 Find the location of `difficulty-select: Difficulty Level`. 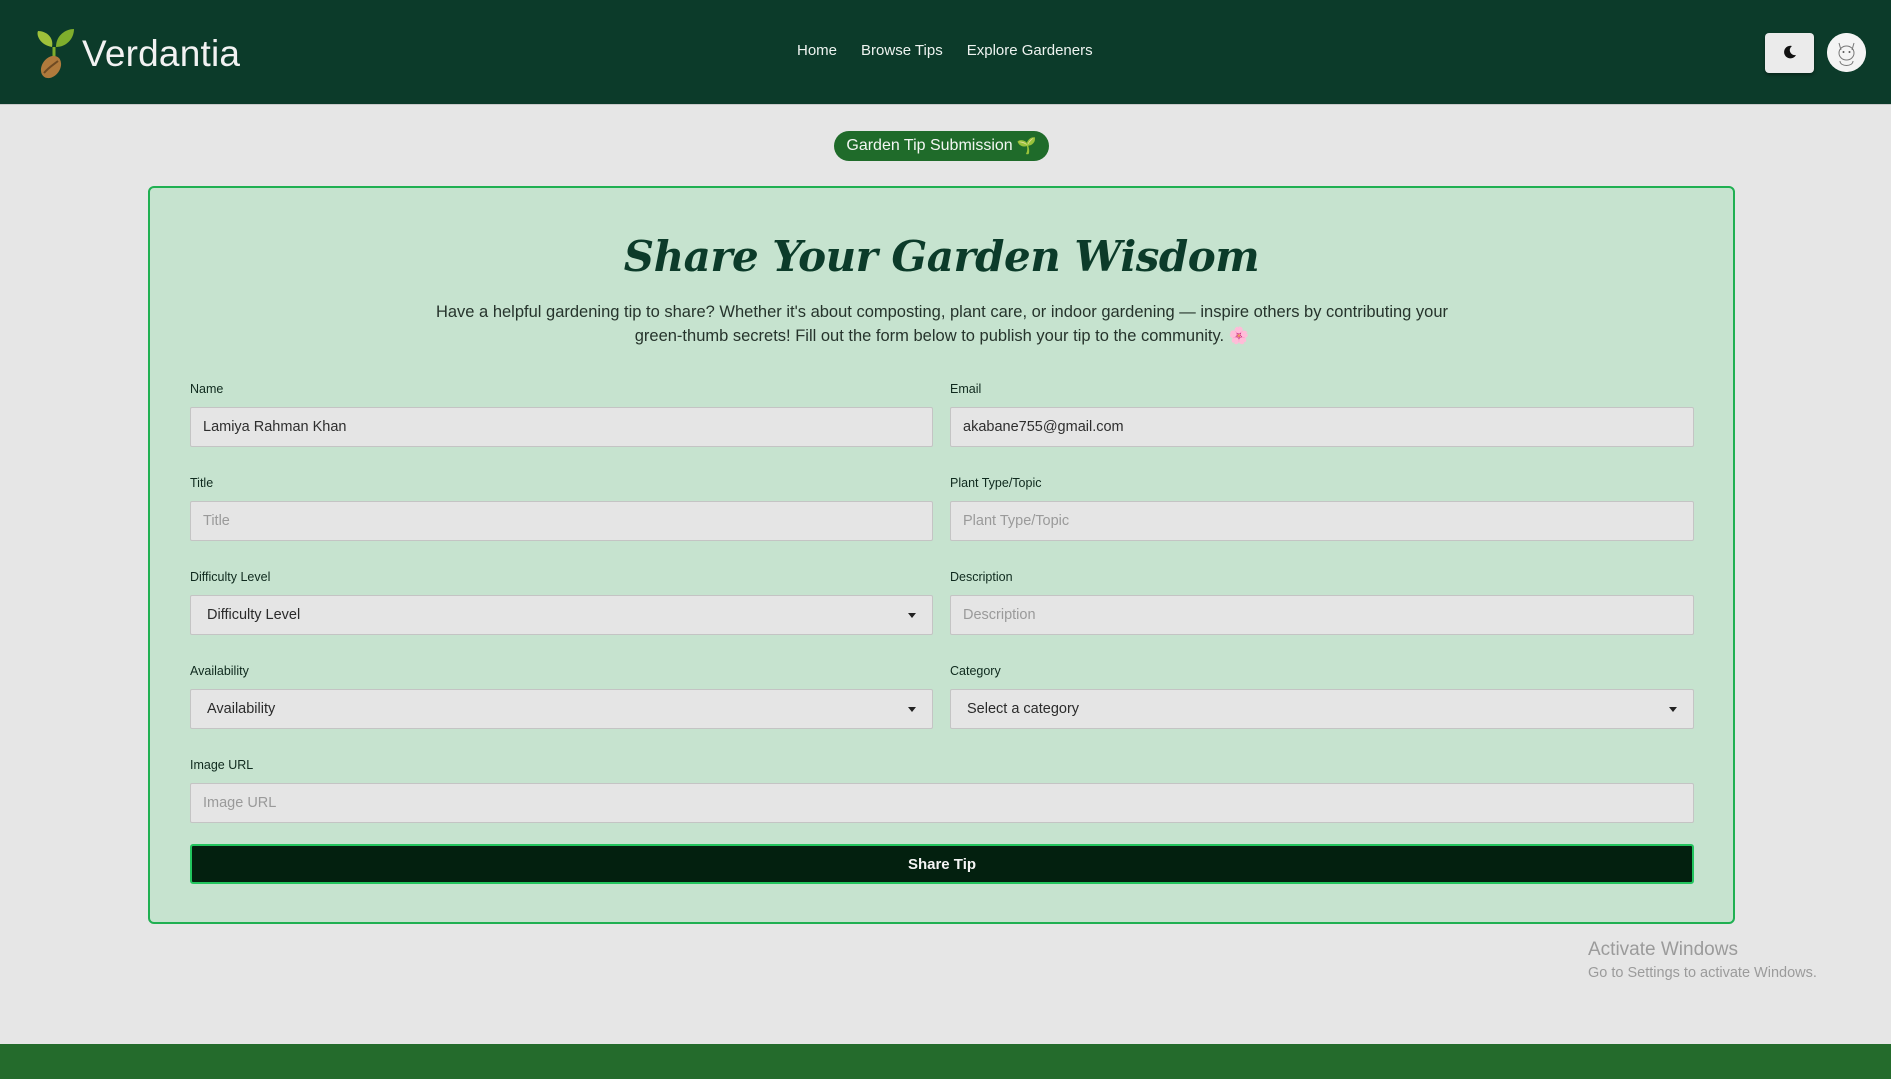

difficulty-select: Difficulty Level is located at coordinates (561, 615).